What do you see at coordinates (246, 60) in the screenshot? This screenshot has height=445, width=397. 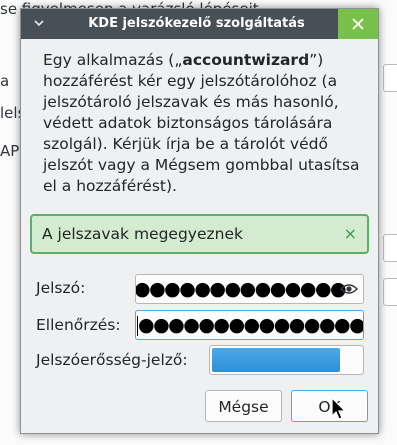 I see `app-name: accountwizard` at bounding box center [246, 60].